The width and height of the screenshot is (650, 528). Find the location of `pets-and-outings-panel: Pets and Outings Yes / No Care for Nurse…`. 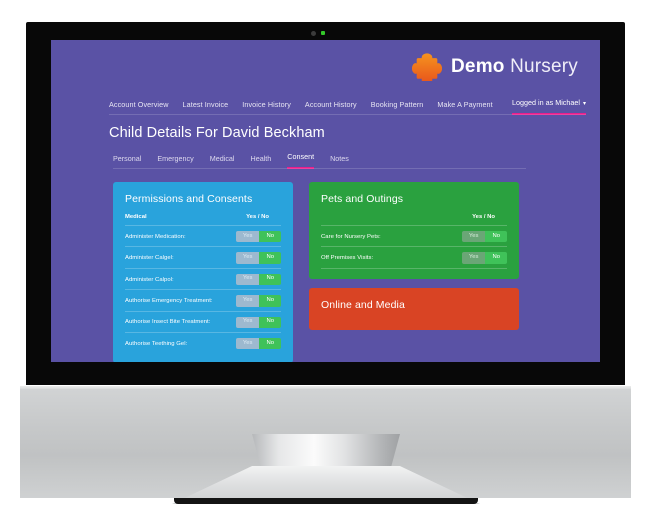

pets-and-outings-panel: Pets and Outings Yes / No Care for Nurse… is located at coordinates (414, 230).